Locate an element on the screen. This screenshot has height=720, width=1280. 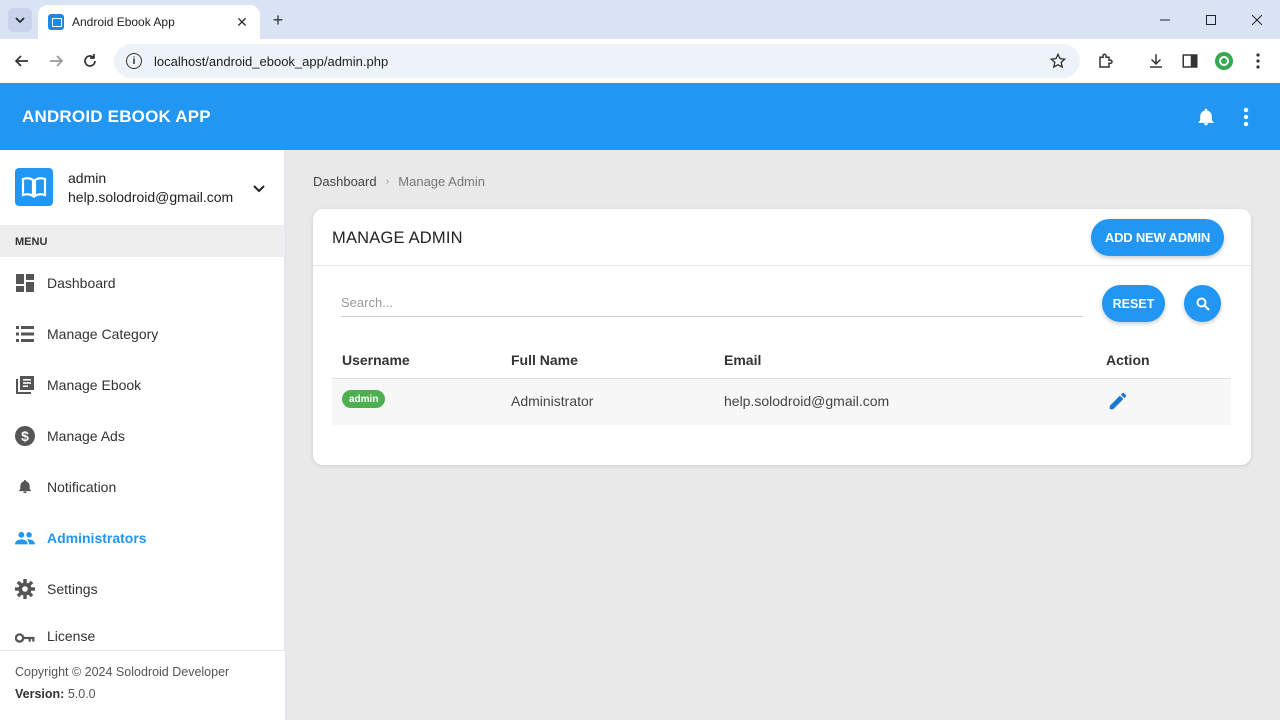
column-header-full-name: Full Name is located at coordinates (544, 360).